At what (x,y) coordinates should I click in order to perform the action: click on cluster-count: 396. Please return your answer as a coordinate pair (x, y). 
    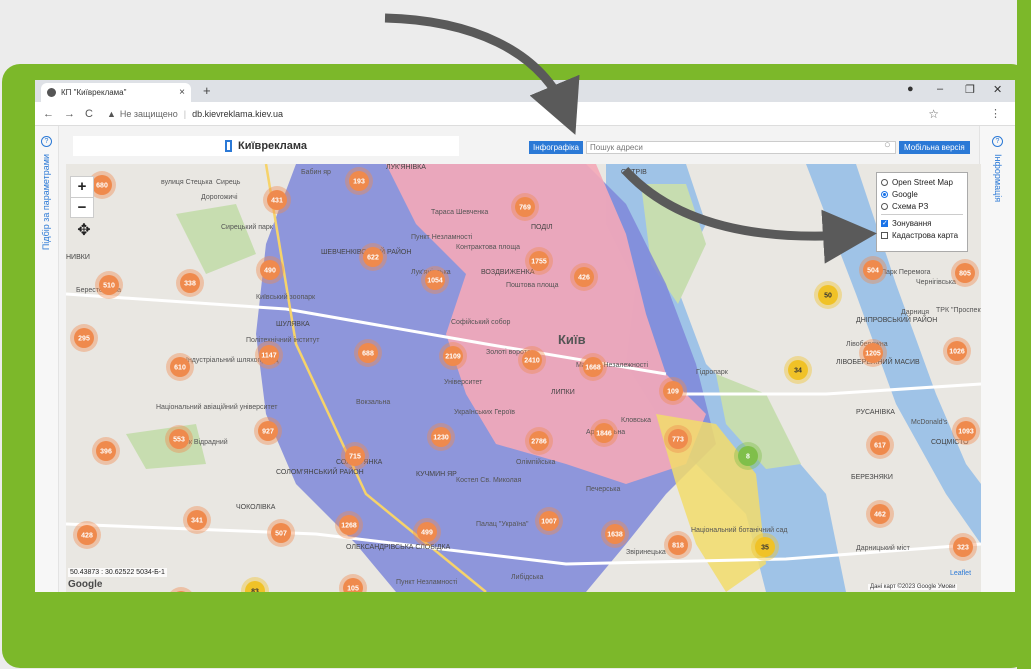
    Looking at the image, I should click on (106, 452).